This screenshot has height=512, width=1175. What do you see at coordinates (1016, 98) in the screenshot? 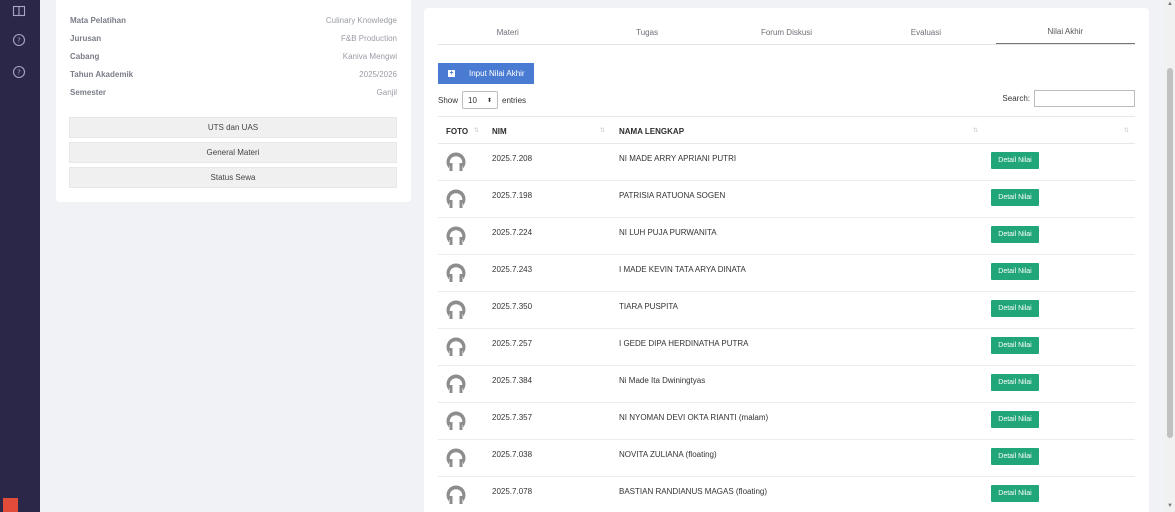
I see `search-label: Search:` at bounding box center [1016, 98].